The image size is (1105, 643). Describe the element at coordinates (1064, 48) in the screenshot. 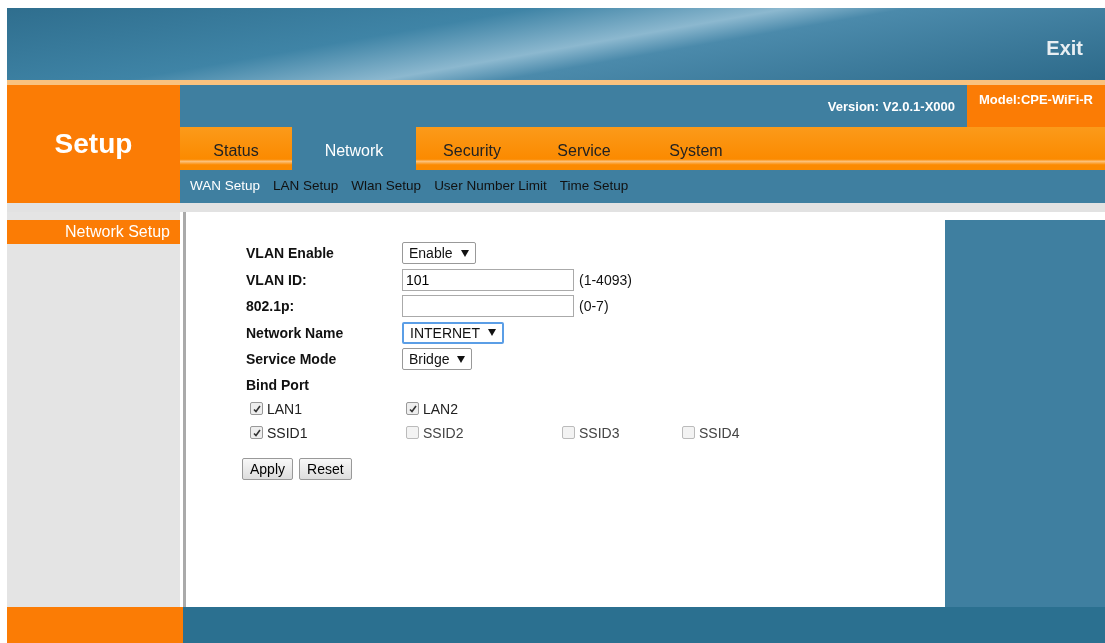

I see `exit-link: Exit` at that location.